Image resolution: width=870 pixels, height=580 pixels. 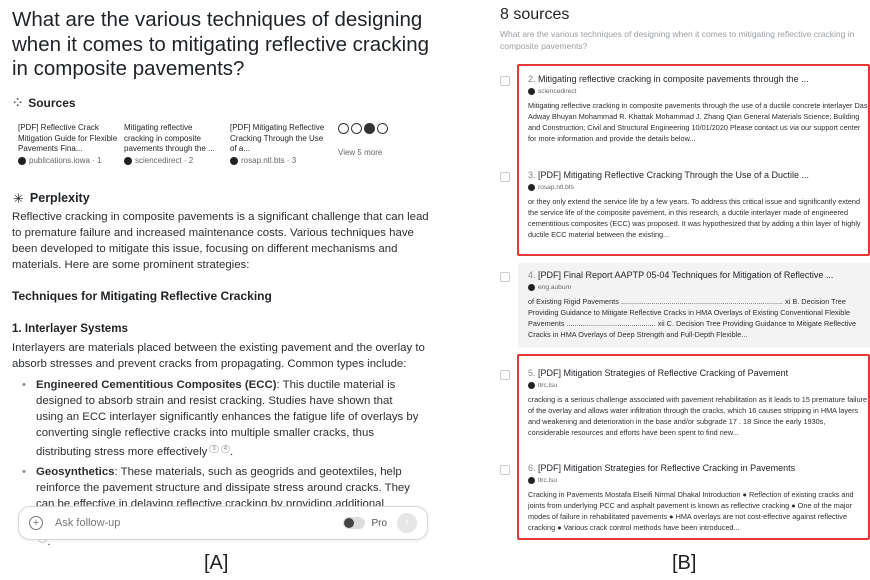 What do you see at coordinates (75, 471) in the screenshot?
I see `bullet-term: Geosynthetics` at bounding box center [75, 471].